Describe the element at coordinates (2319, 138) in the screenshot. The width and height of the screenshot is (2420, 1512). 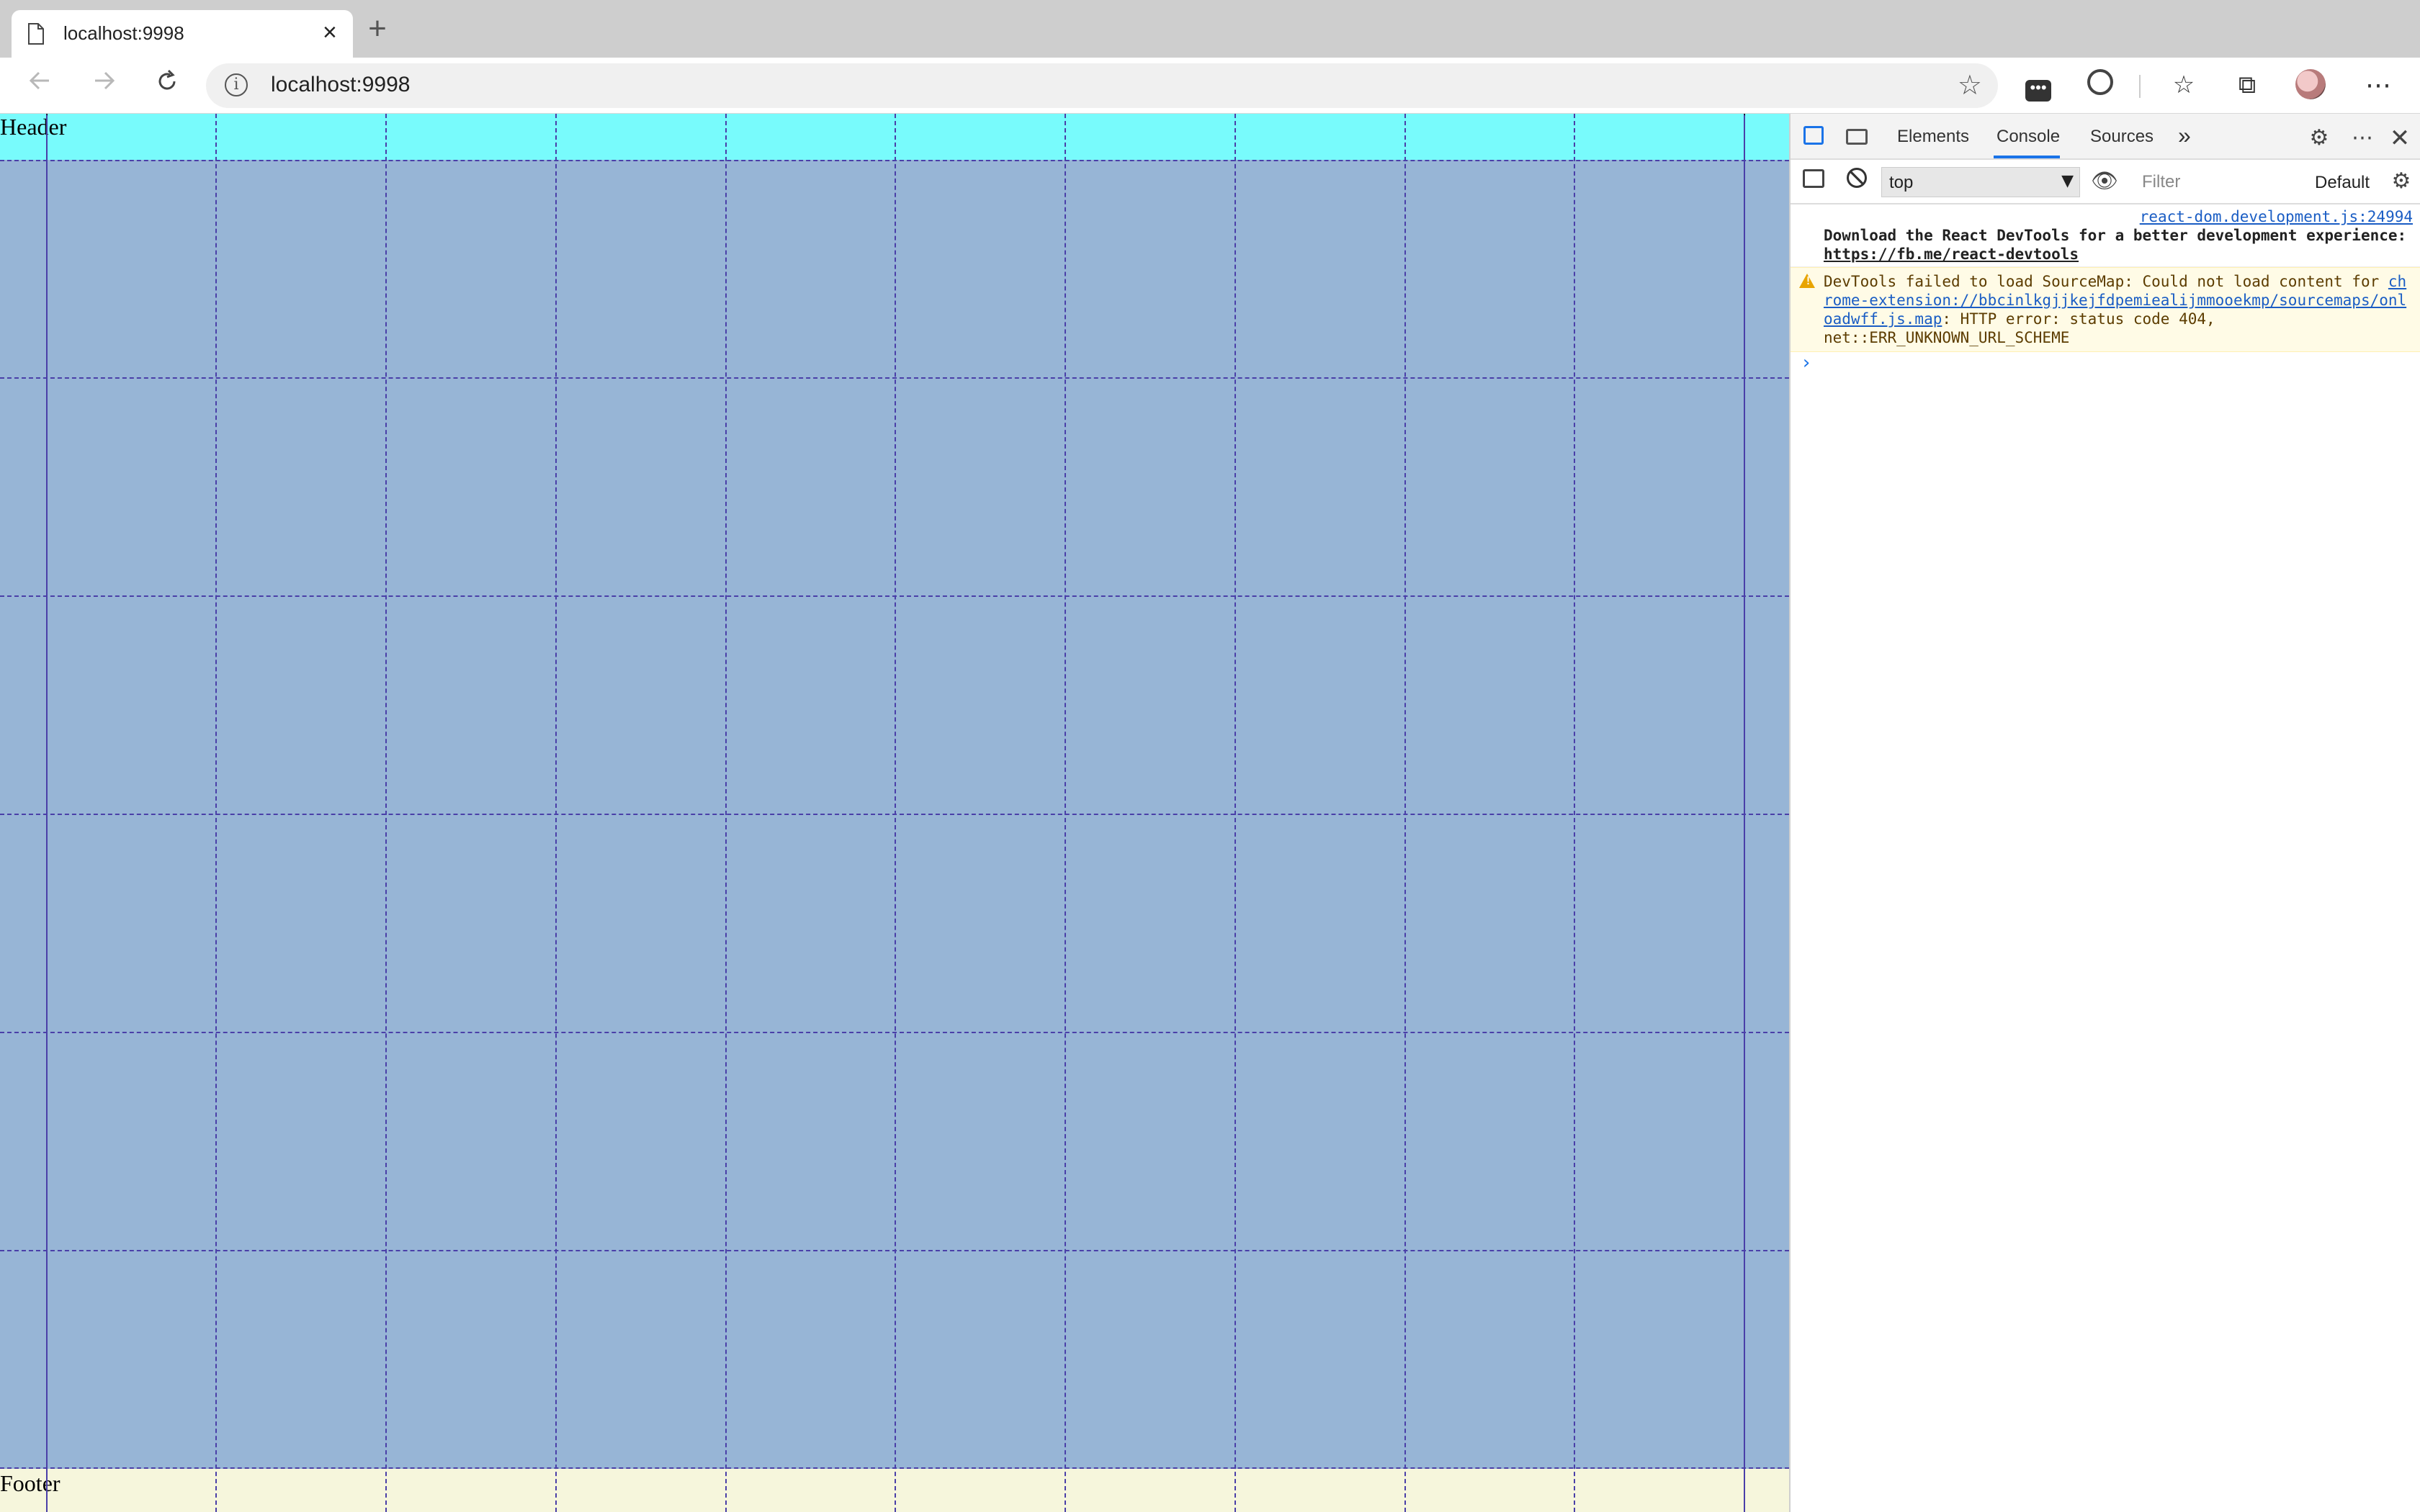
I see `settings-gear-icon: ⚙` at that location.